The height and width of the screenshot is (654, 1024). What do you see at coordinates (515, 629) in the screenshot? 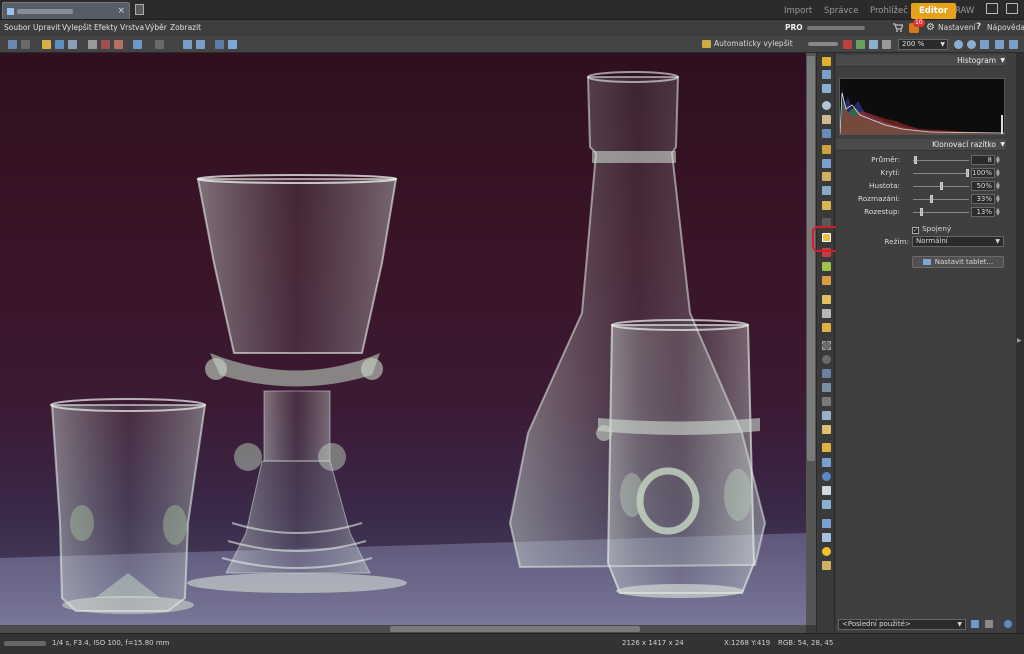
I see `horizontal-scroll-thumb` at bounding box center [515, 629].